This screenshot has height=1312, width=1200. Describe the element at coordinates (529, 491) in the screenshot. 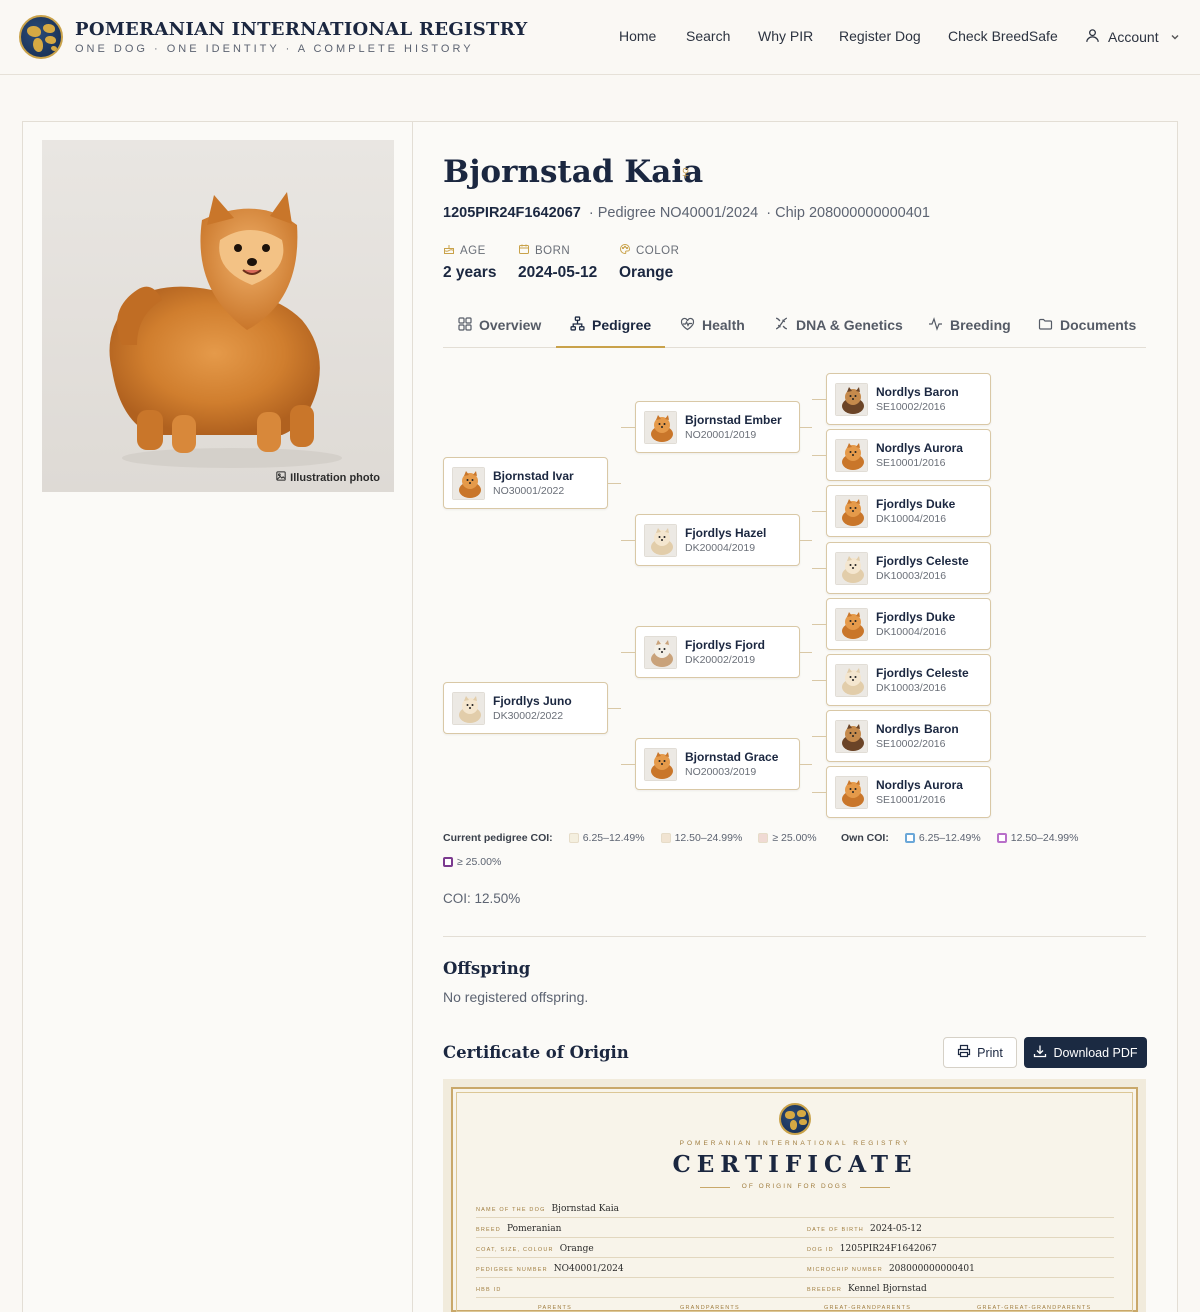

I see `pedigree-dog-id: NO30001/2022` at that location.